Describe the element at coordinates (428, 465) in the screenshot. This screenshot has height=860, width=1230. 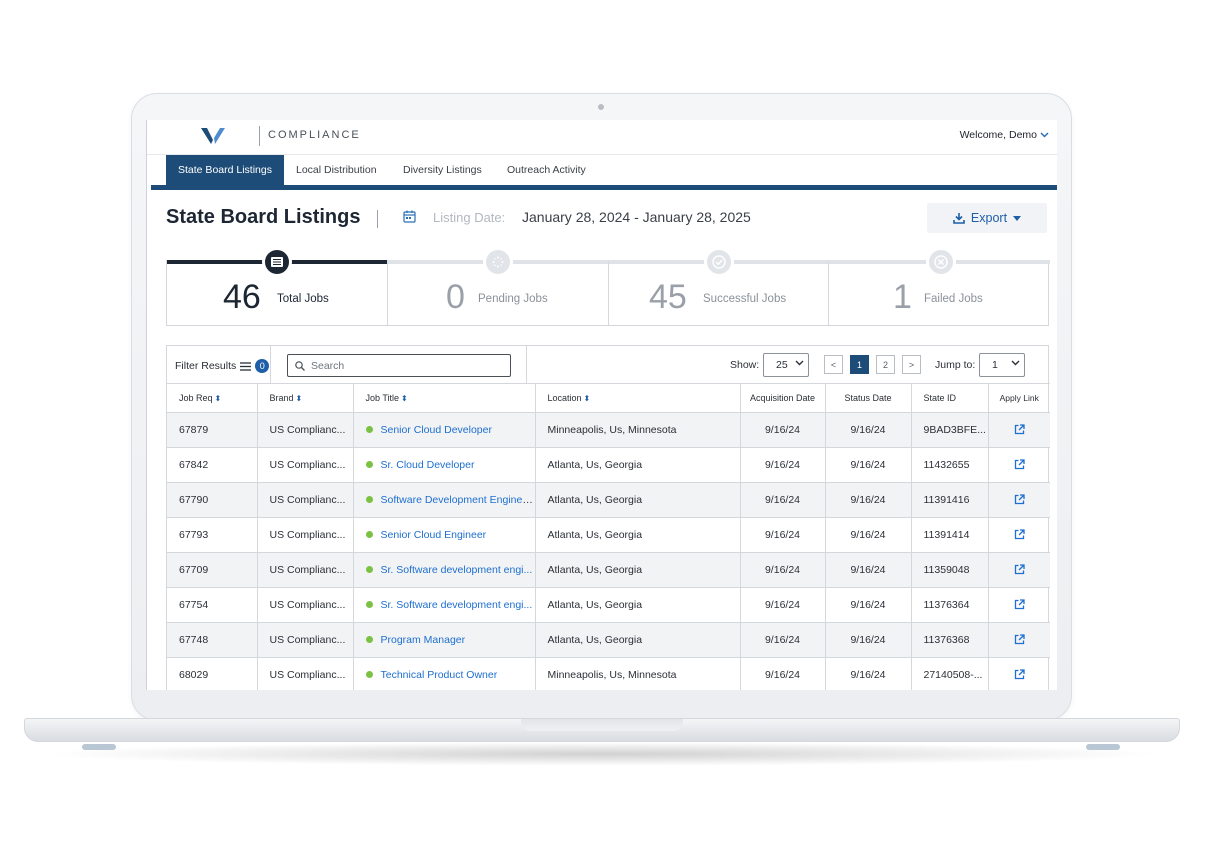
I see `job-title-link: Sr. Cloud Developer` at that location.